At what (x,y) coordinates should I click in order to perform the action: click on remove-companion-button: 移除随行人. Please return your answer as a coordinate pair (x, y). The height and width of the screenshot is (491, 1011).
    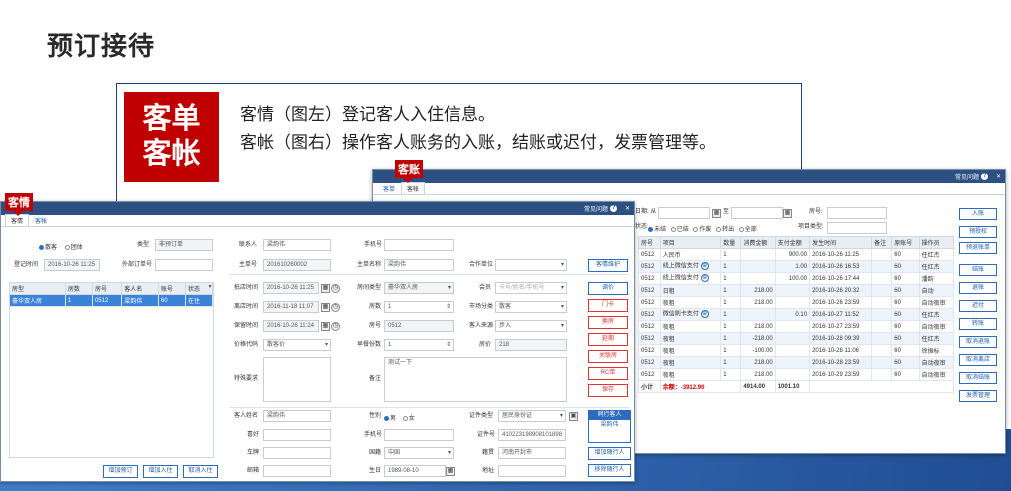
    Looking at the image, I should click on (609, 470).